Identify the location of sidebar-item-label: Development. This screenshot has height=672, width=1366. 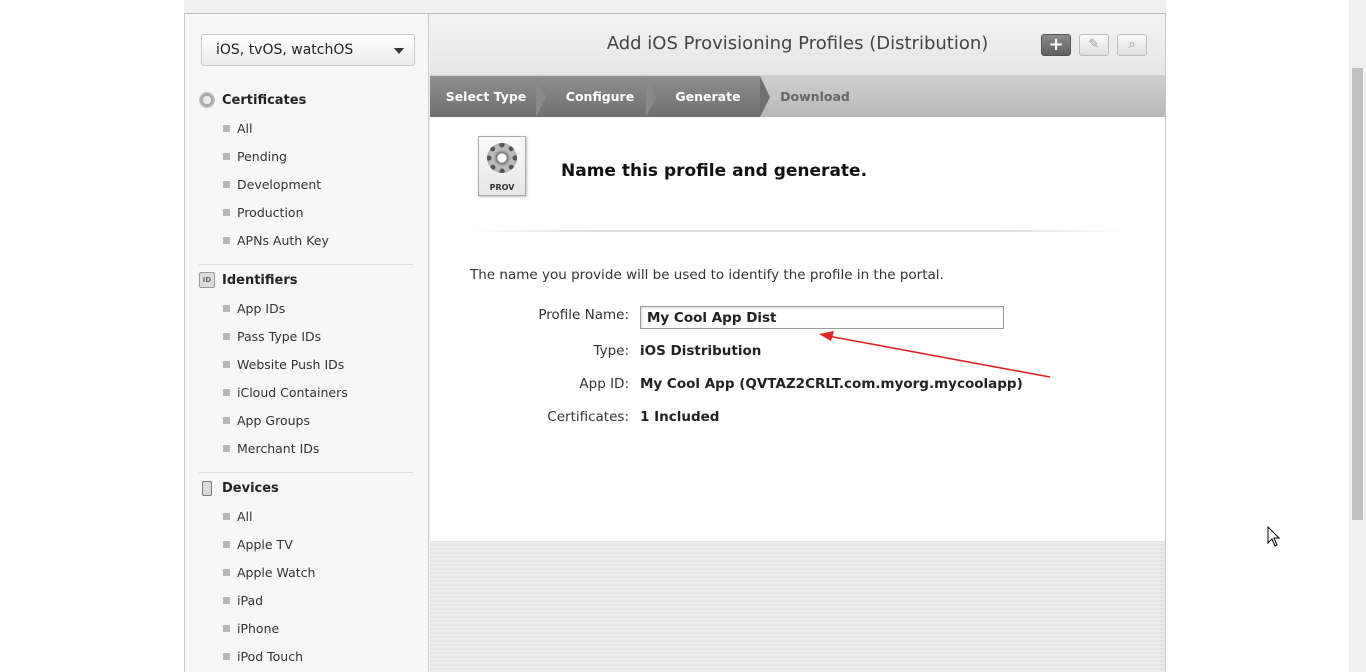
(279, 184).